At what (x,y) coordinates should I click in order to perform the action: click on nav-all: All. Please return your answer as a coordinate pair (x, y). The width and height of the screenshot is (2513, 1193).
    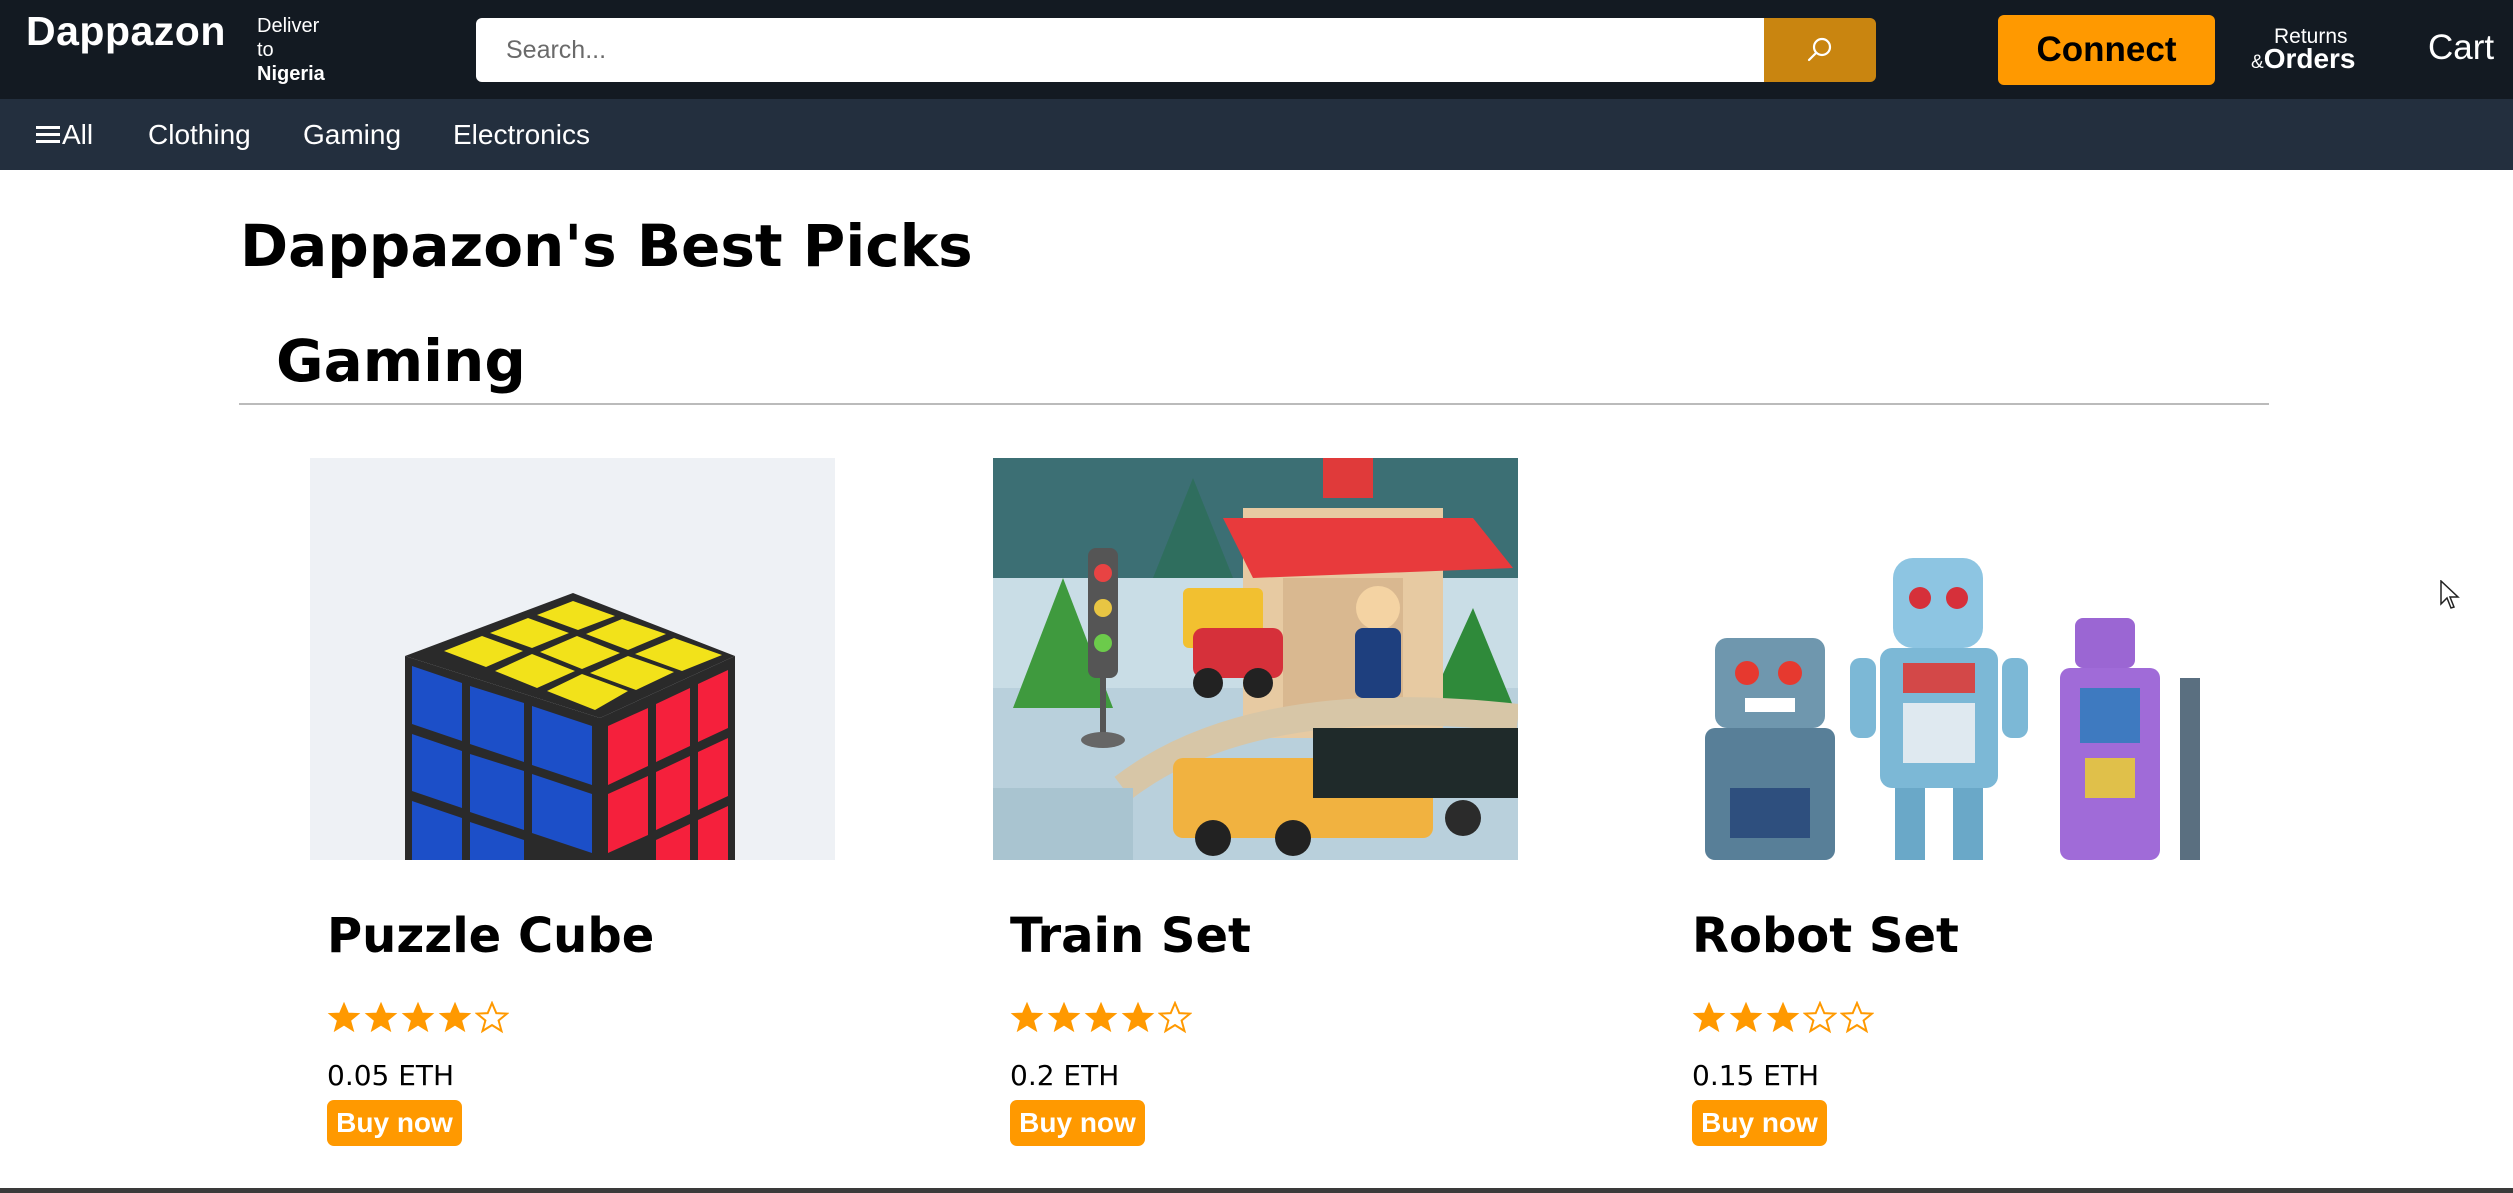
    Looking at the image, I should click on (64, 134).